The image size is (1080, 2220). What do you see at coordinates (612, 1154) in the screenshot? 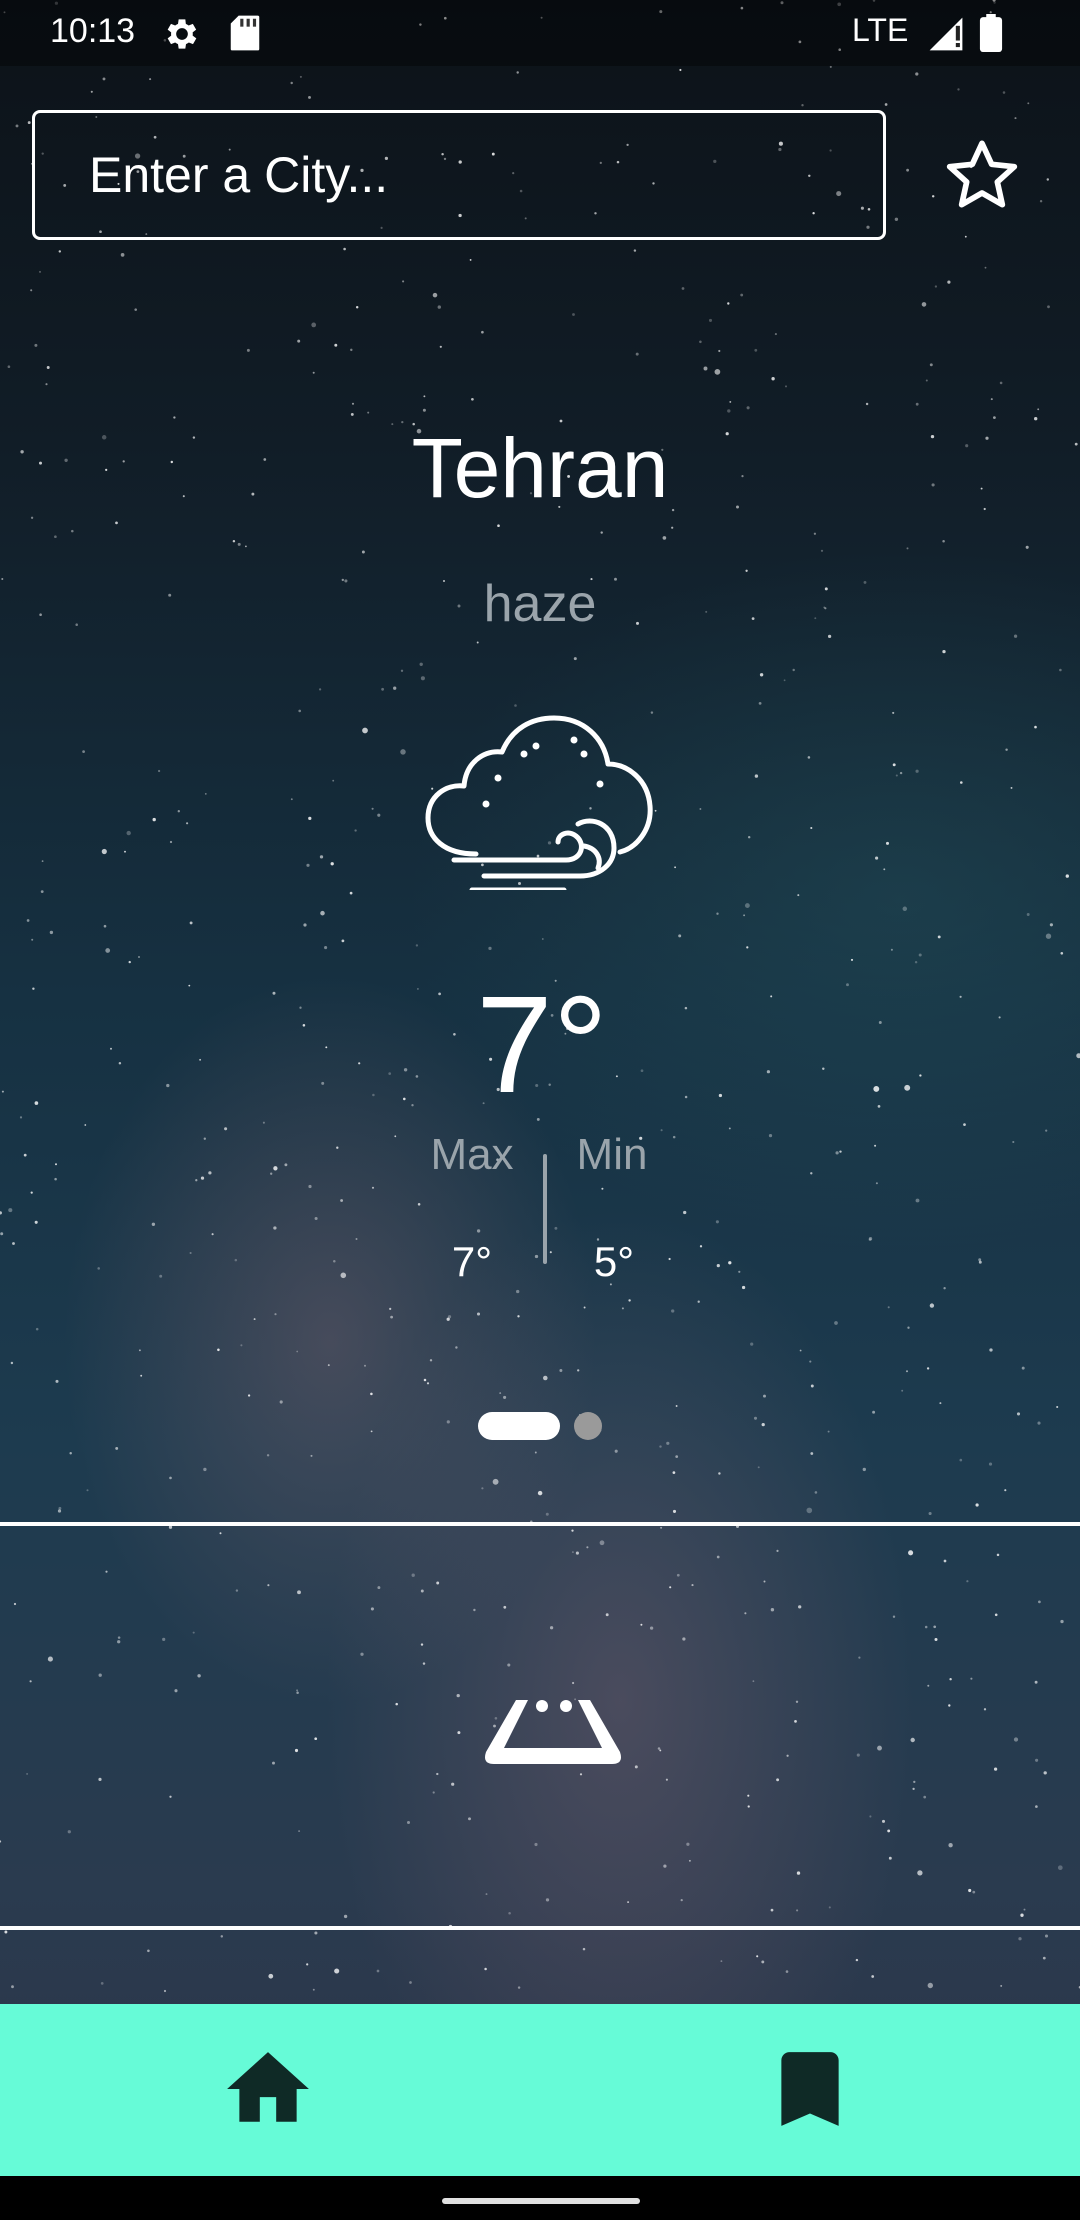
I see `min-label: Min` at bounding box center [612, 1154].